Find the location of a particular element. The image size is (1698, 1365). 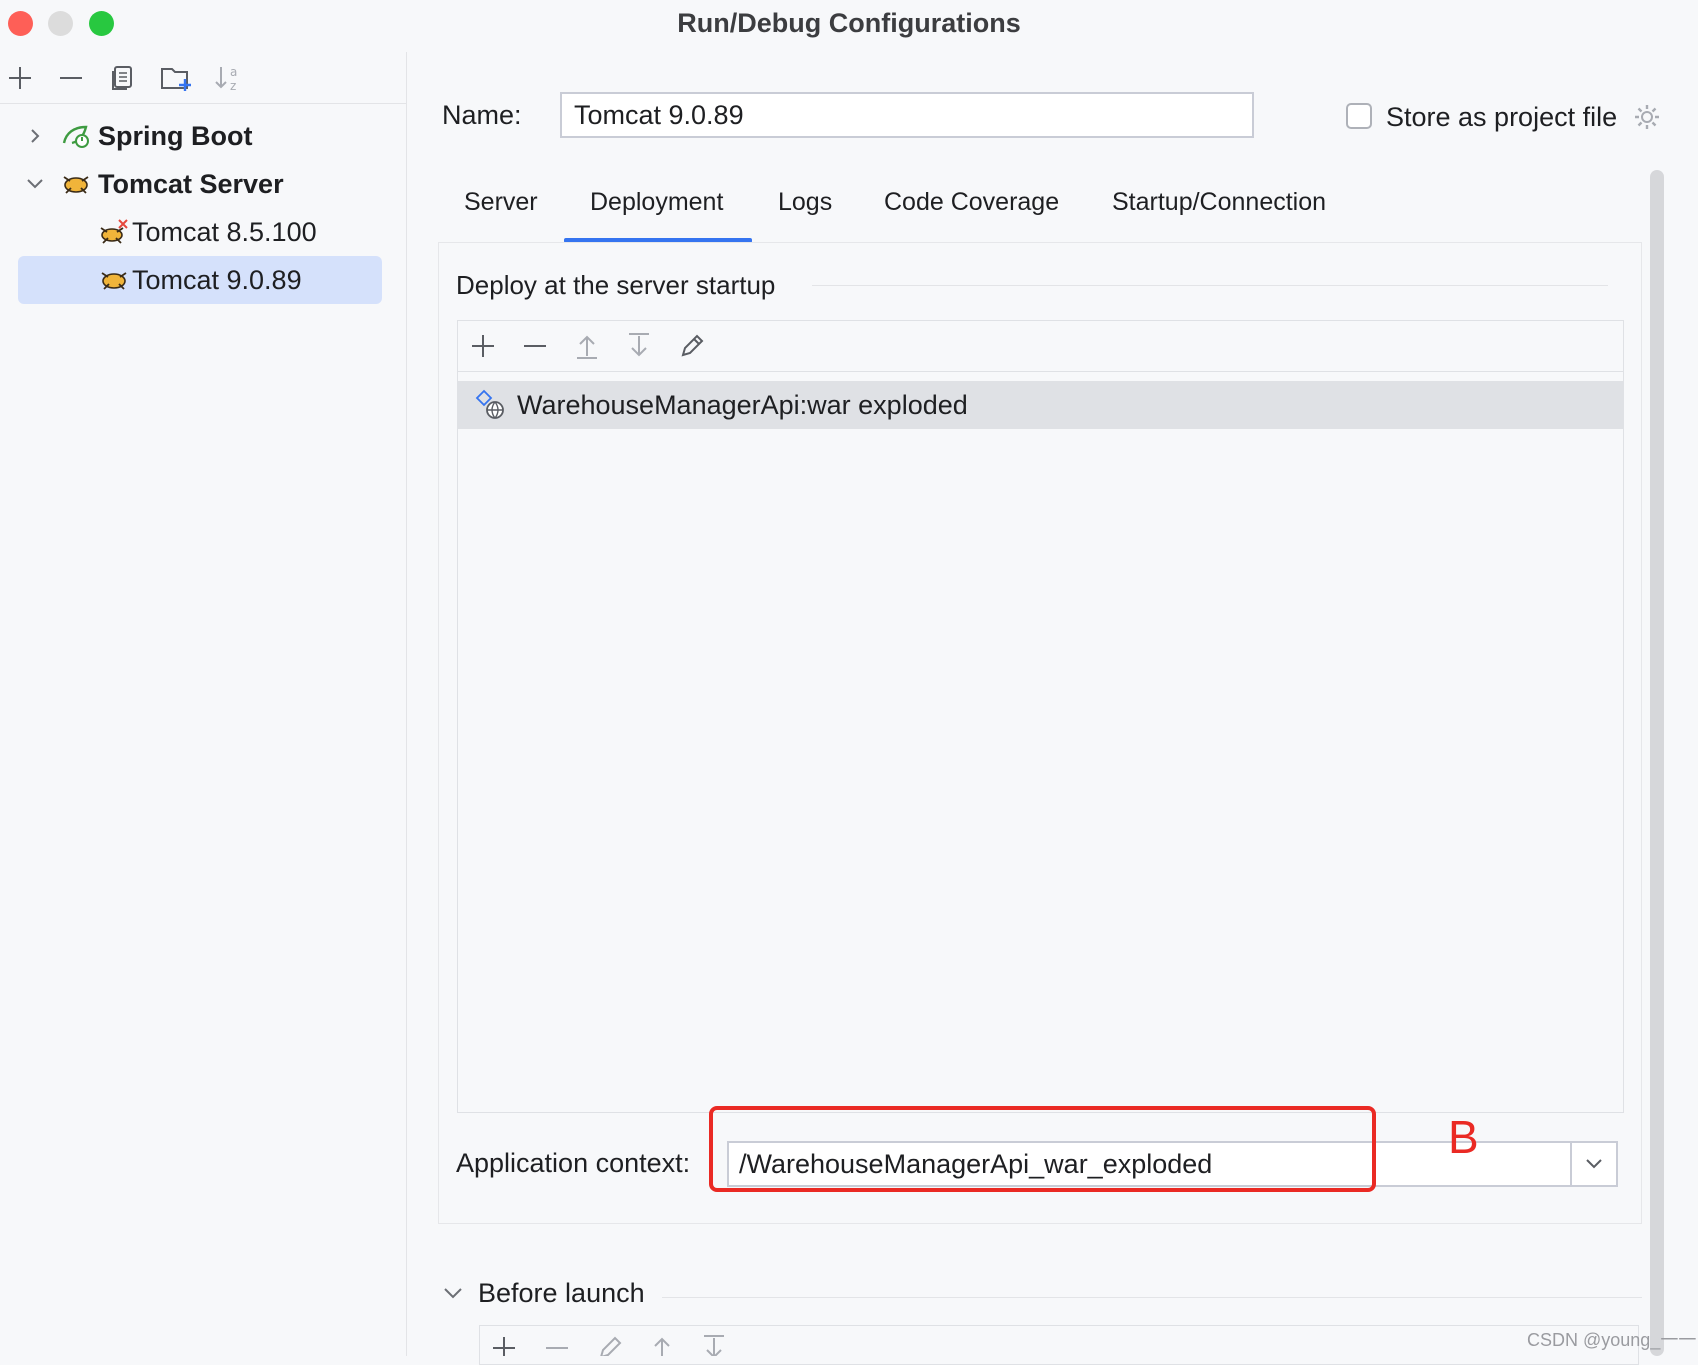

before-launch-title: Before launch is located at coordinates (561, 1293).